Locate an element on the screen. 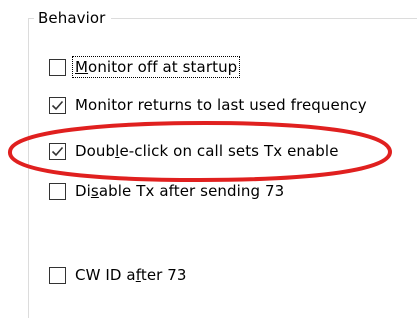 This screenshot has height=318, width=417. checkbox-label: Double-click on call sets Tx enable is located at coordinates (207, 151).